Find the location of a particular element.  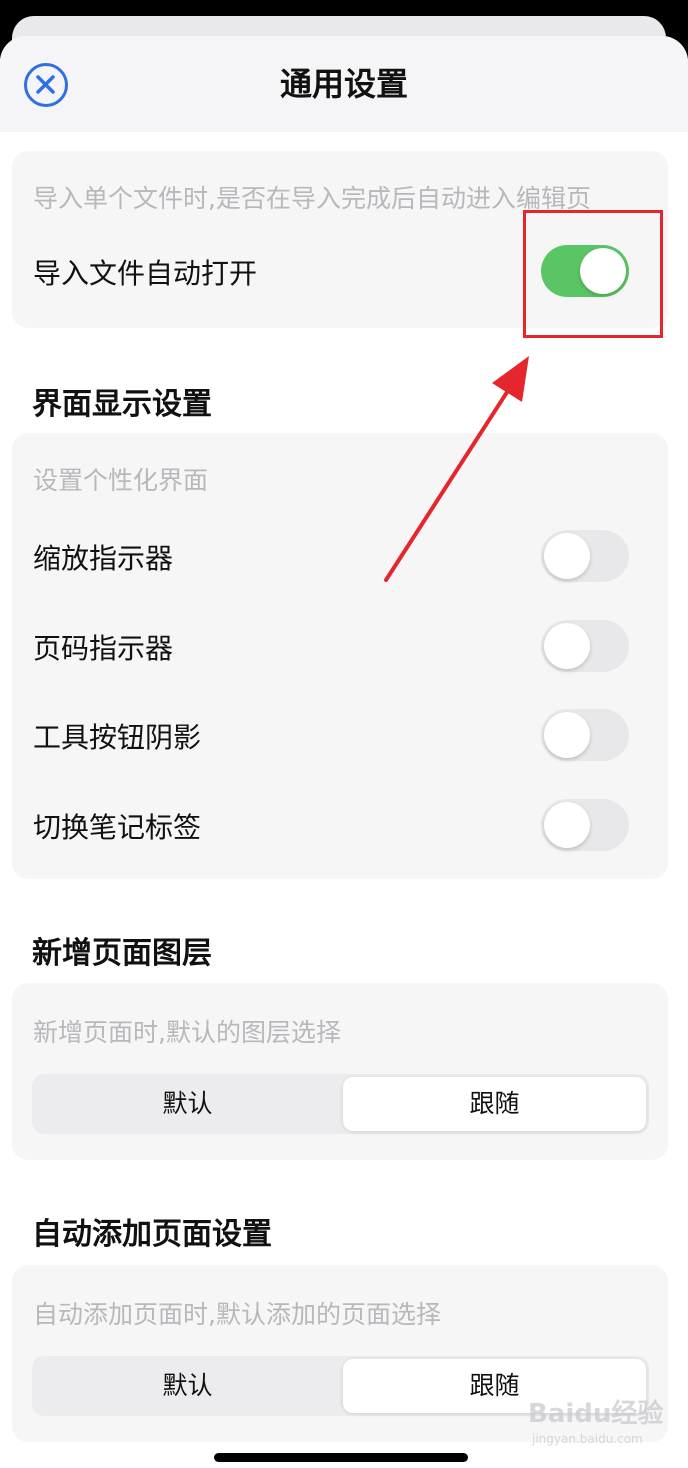

watermark-url: jingyan.baidu.com is located at coordinates (587, 1439).